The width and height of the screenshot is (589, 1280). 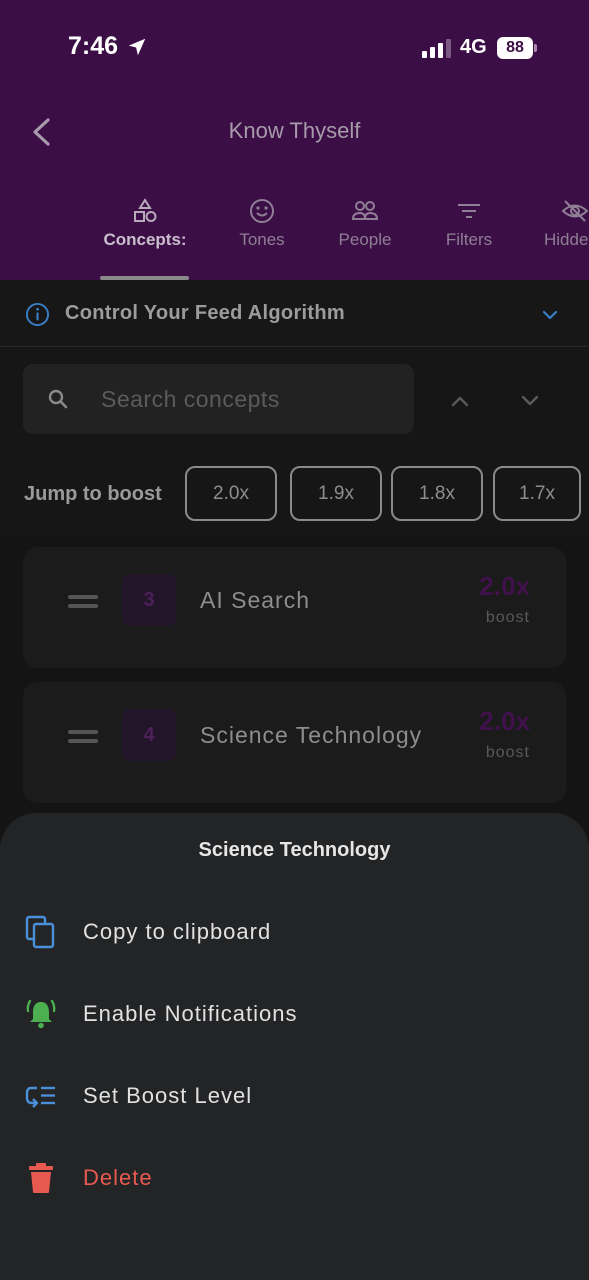 What do you see at coordinates (145, 210) in the screenshot?
I see `shapes-icon` at bounding box center [145, 210].